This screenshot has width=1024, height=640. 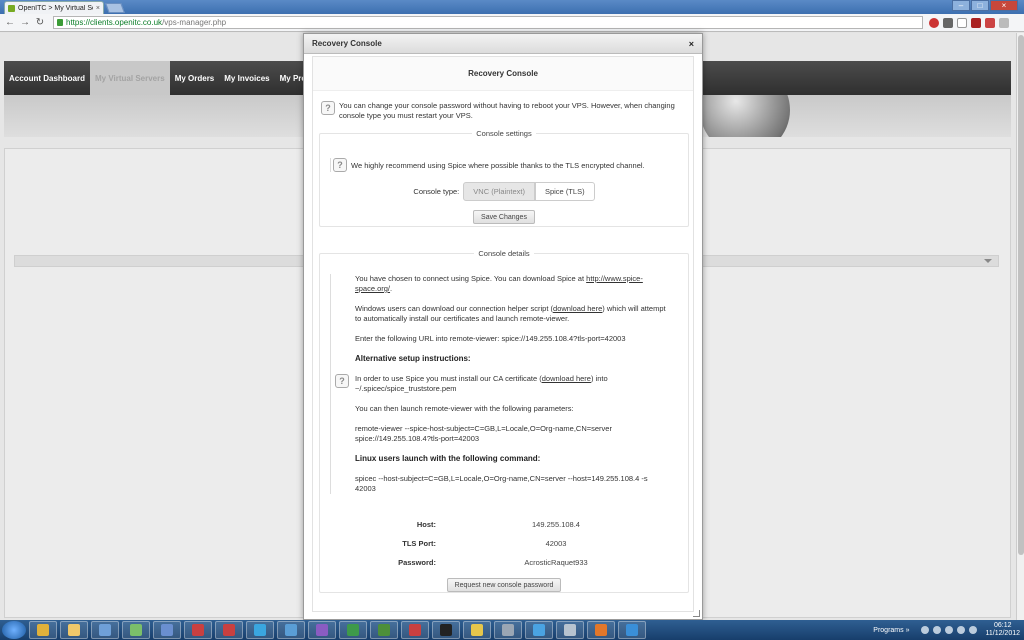 I want to click on taskbar-app-window-button, so click(x=570, y=630).